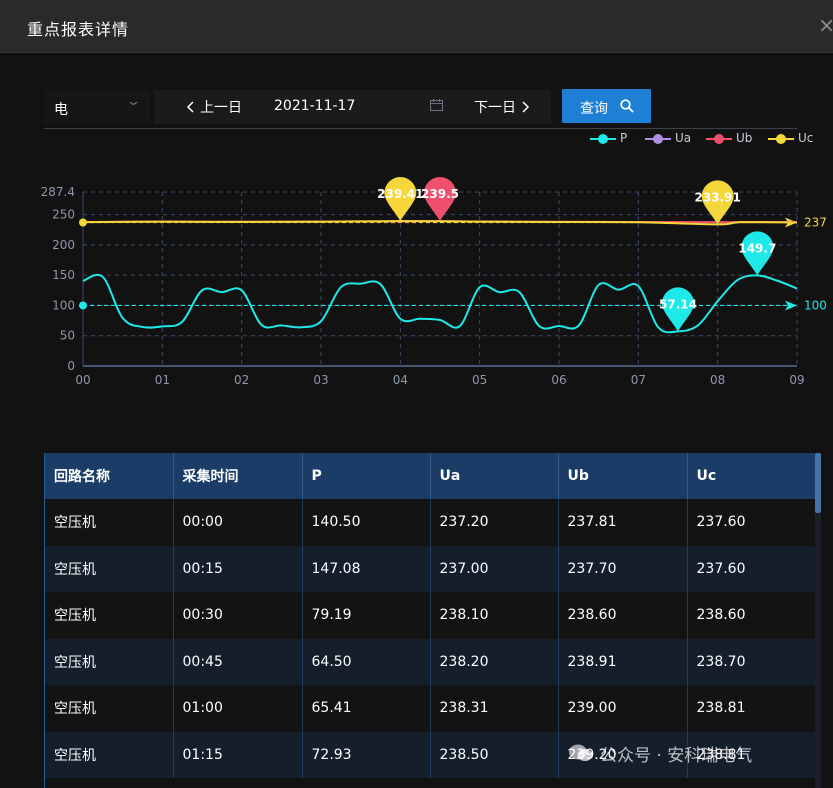 Image resolution: width=833 pixels, height=788 pixels. Describe the element at coordinates (366, 708) in the screenshot. I see `table-cell: 65.41` at that location.